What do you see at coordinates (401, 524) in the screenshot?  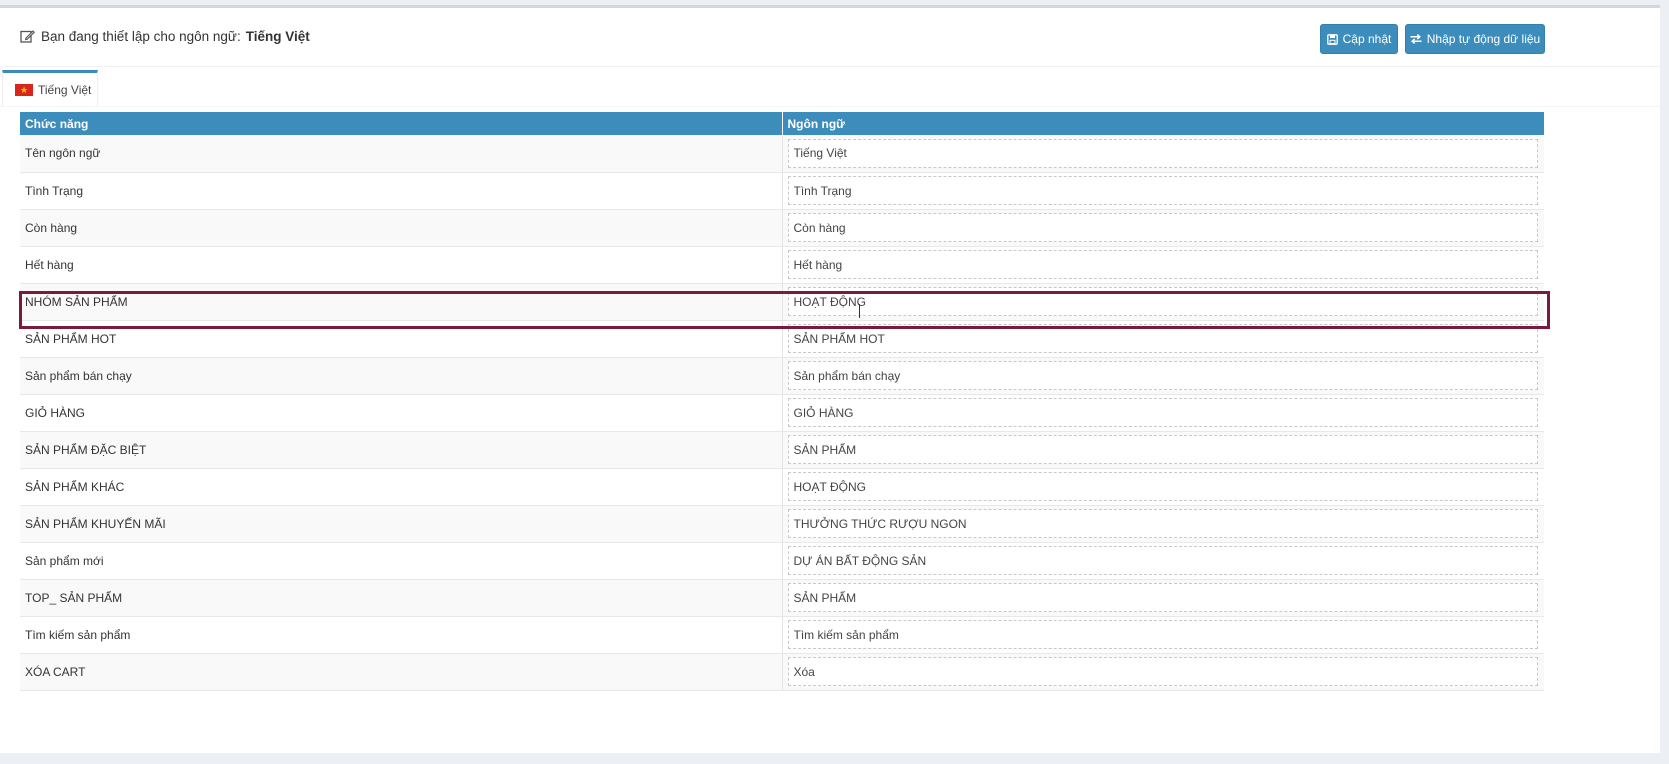 I see `function-label: SẢN PHẨM KHUYẾN MÃI` at bounding box center [401, 524].